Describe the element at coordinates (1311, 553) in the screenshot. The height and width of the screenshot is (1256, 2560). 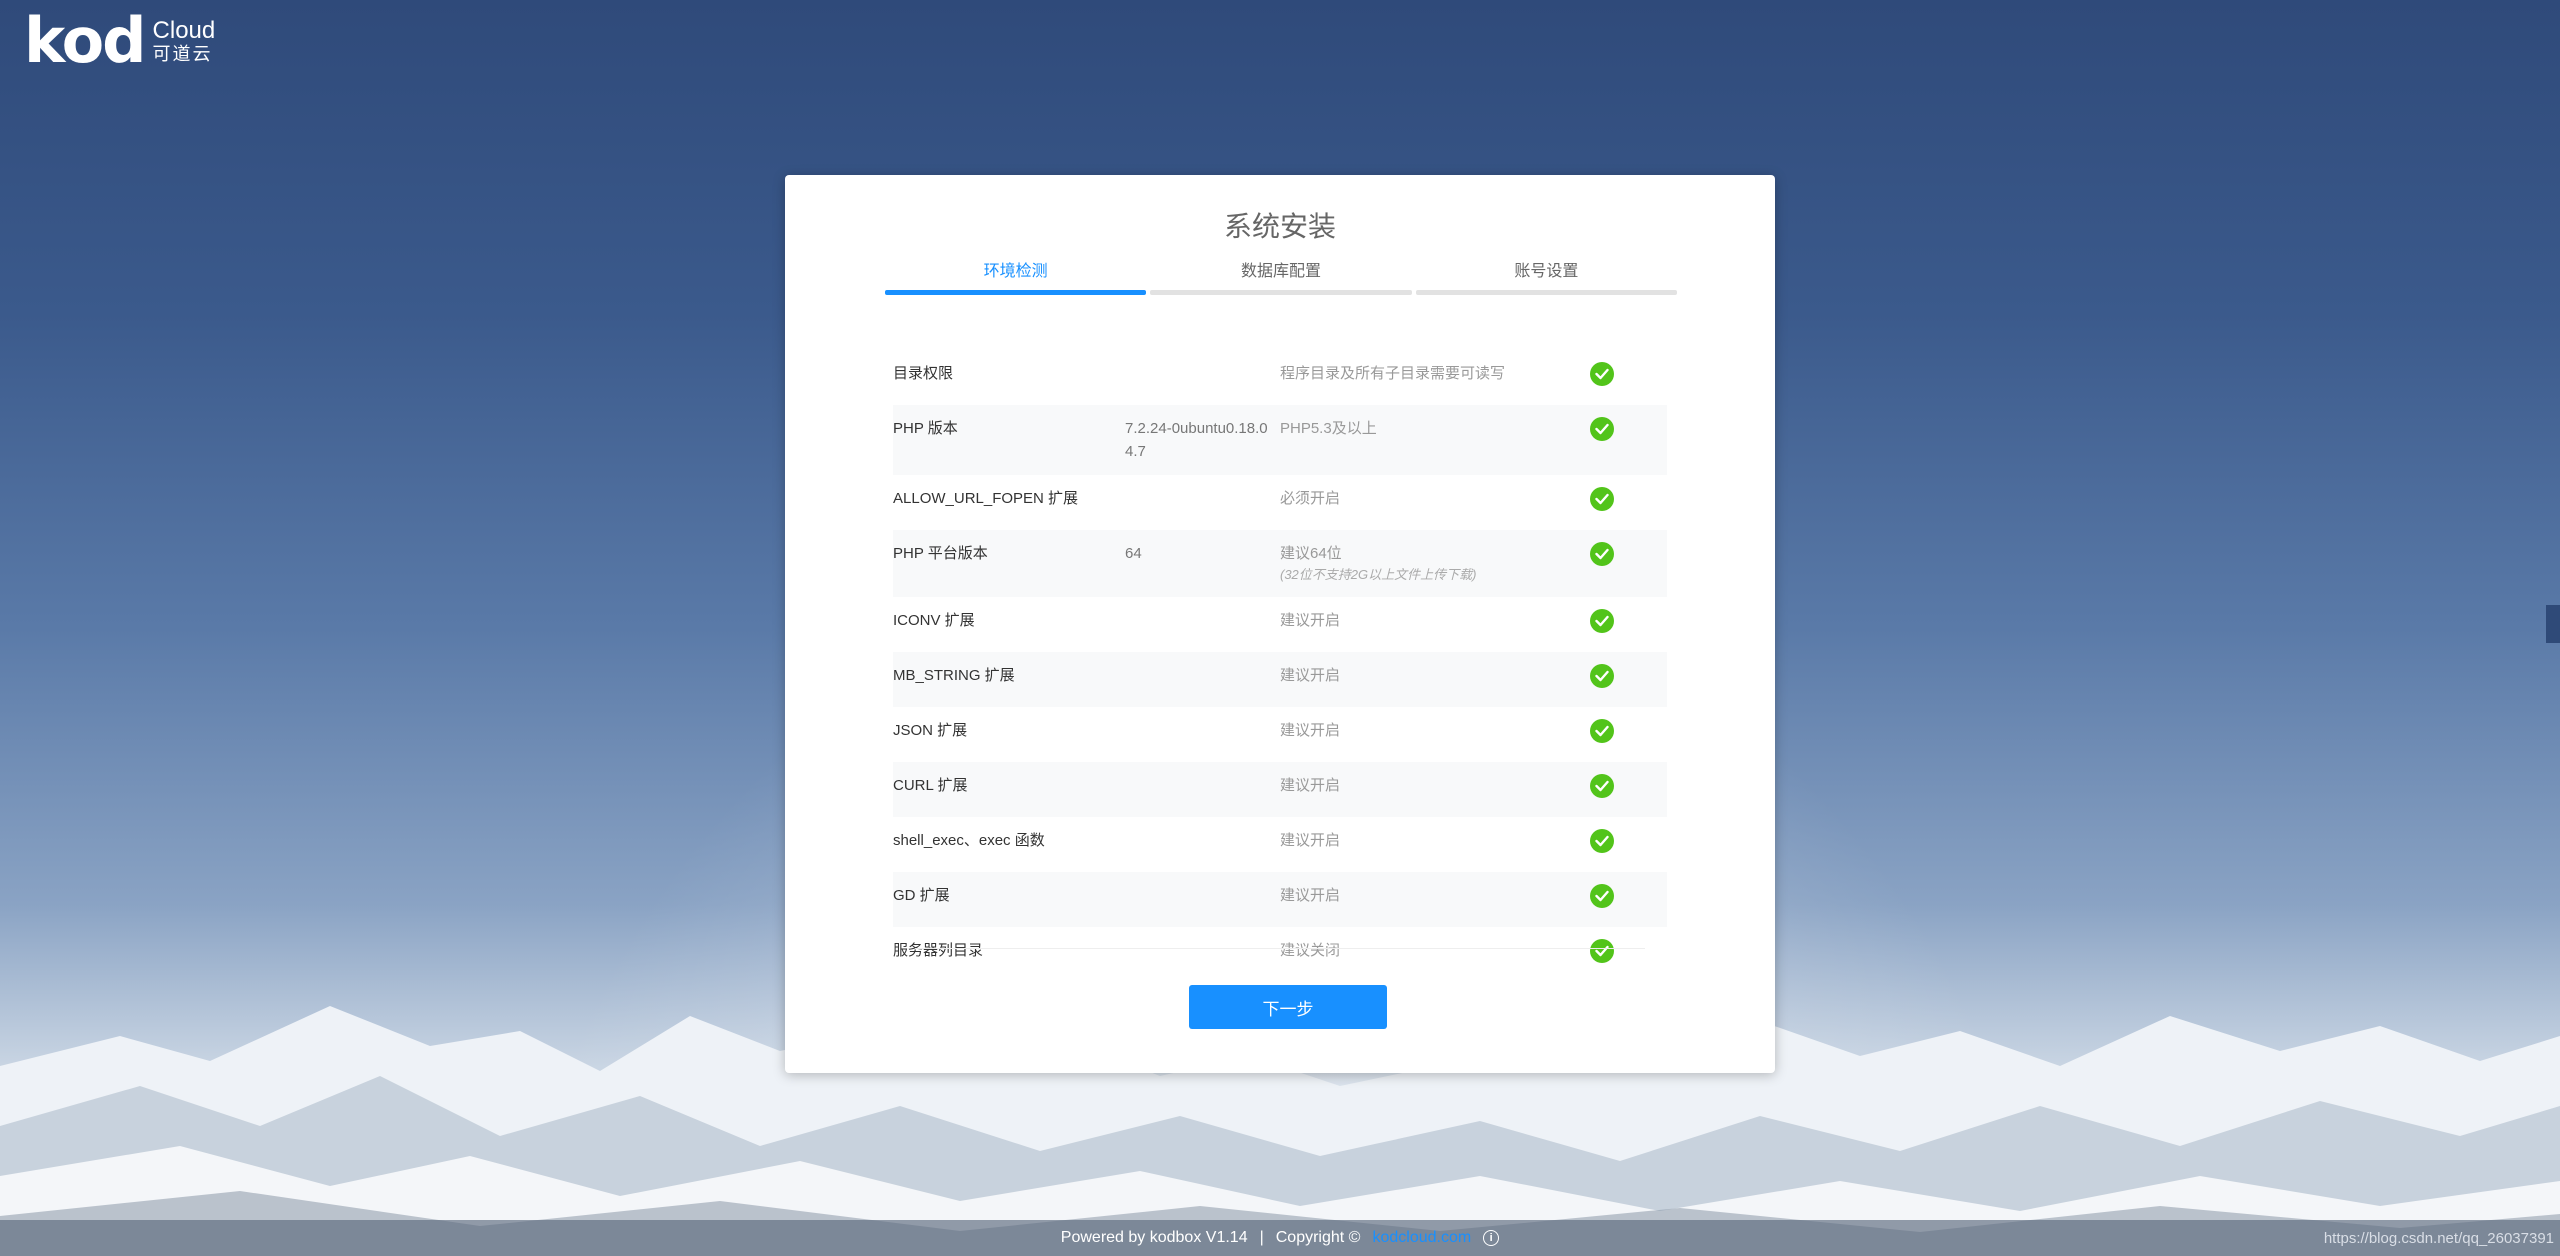
I see `requirement-text: 建议64位` at that location.